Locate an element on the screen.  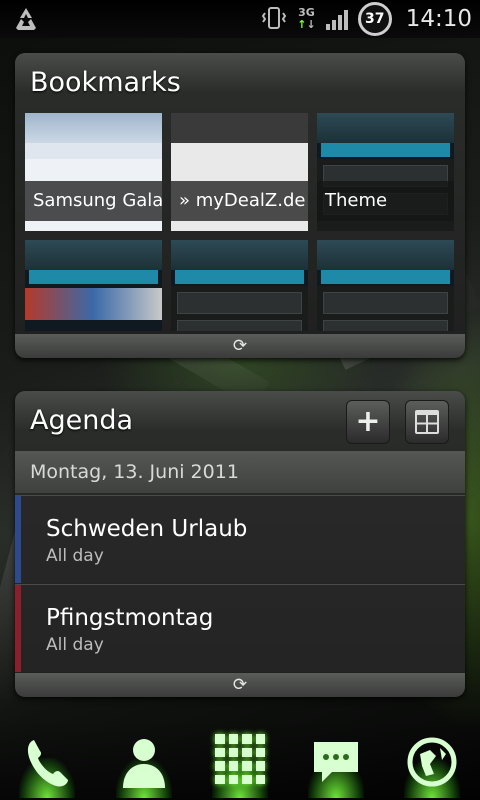
event-title: Pfingstmontag is located at coordinates (130, 618).